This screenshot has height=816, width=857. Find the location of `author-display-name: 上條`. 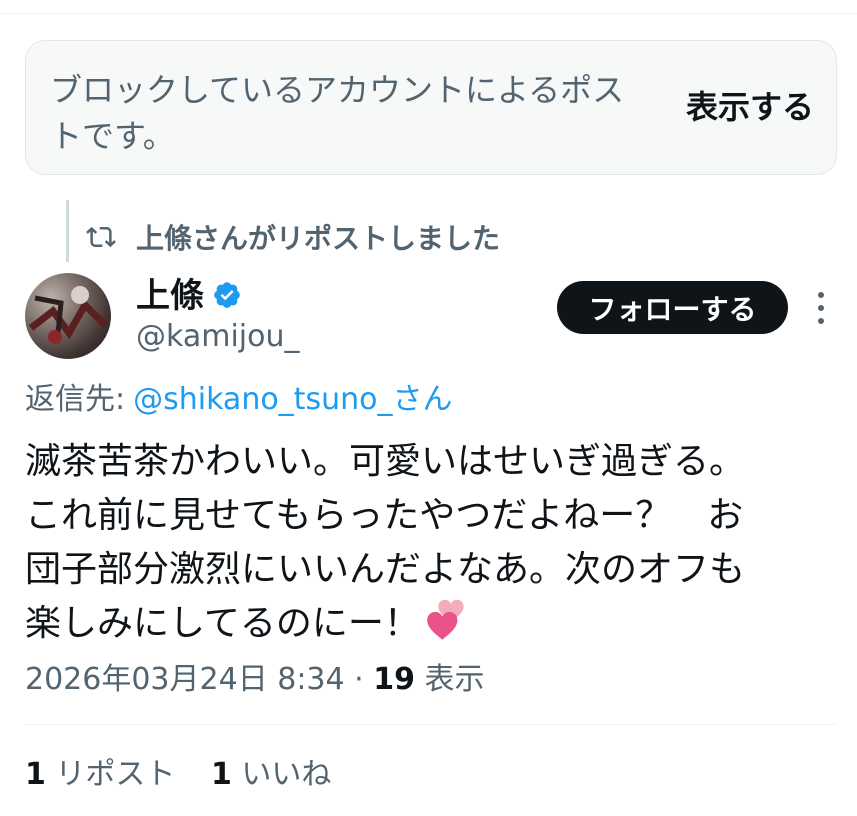

author-display-name: 上條 is located at coordinates (170, 296).